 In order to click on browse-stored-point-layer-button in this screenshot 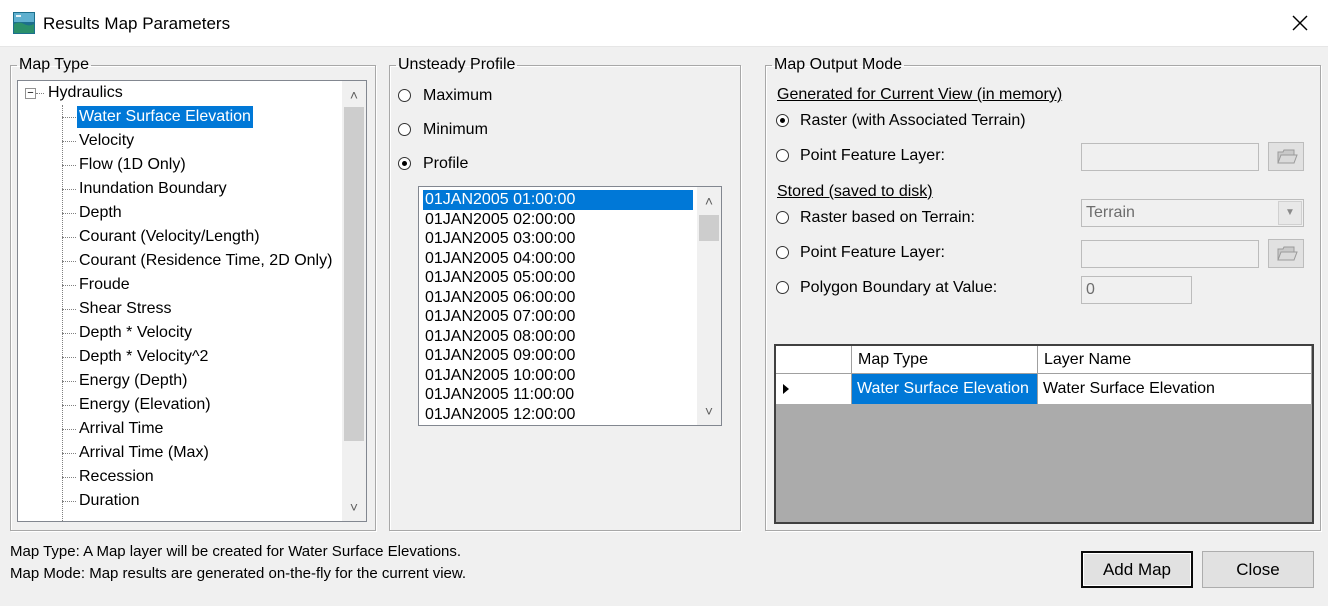, I will do `click(1286, 253)`.